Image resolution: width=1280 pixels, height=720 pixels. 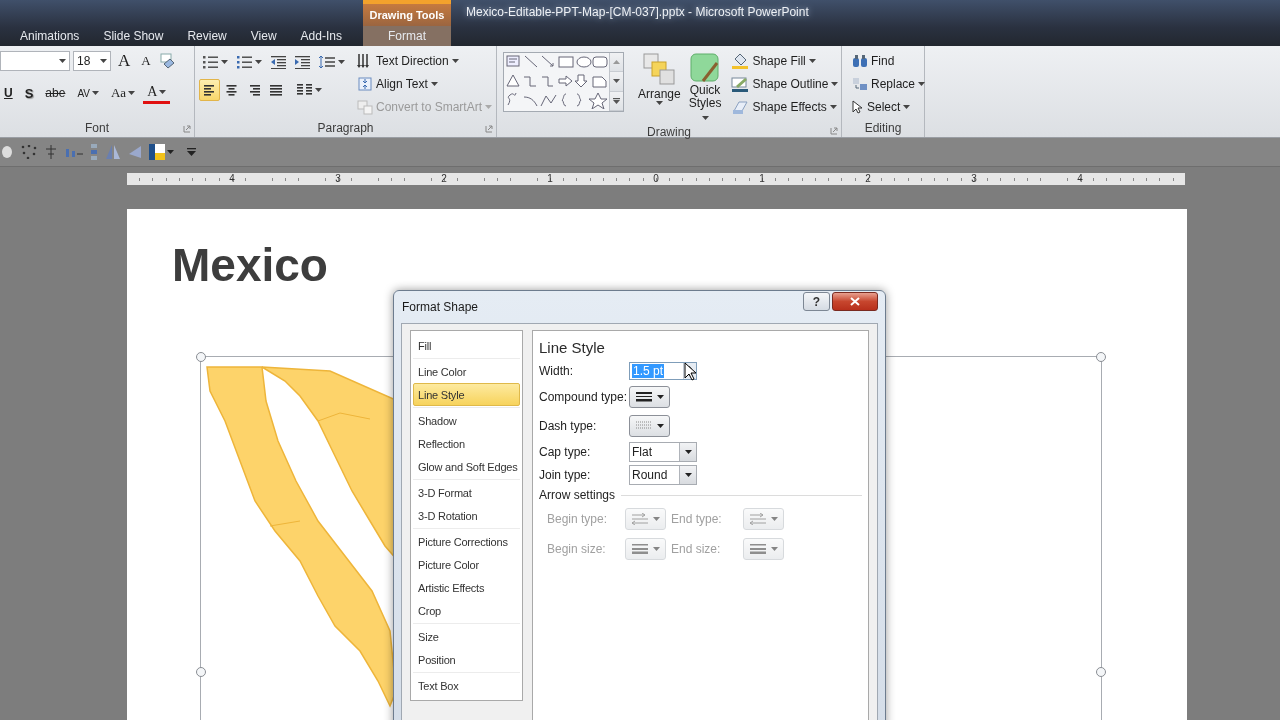 What do you see at coordinates (425, 61) in the screenshot?
I see `text-direction-button: Text Direction` at bounding box center [425, 61].